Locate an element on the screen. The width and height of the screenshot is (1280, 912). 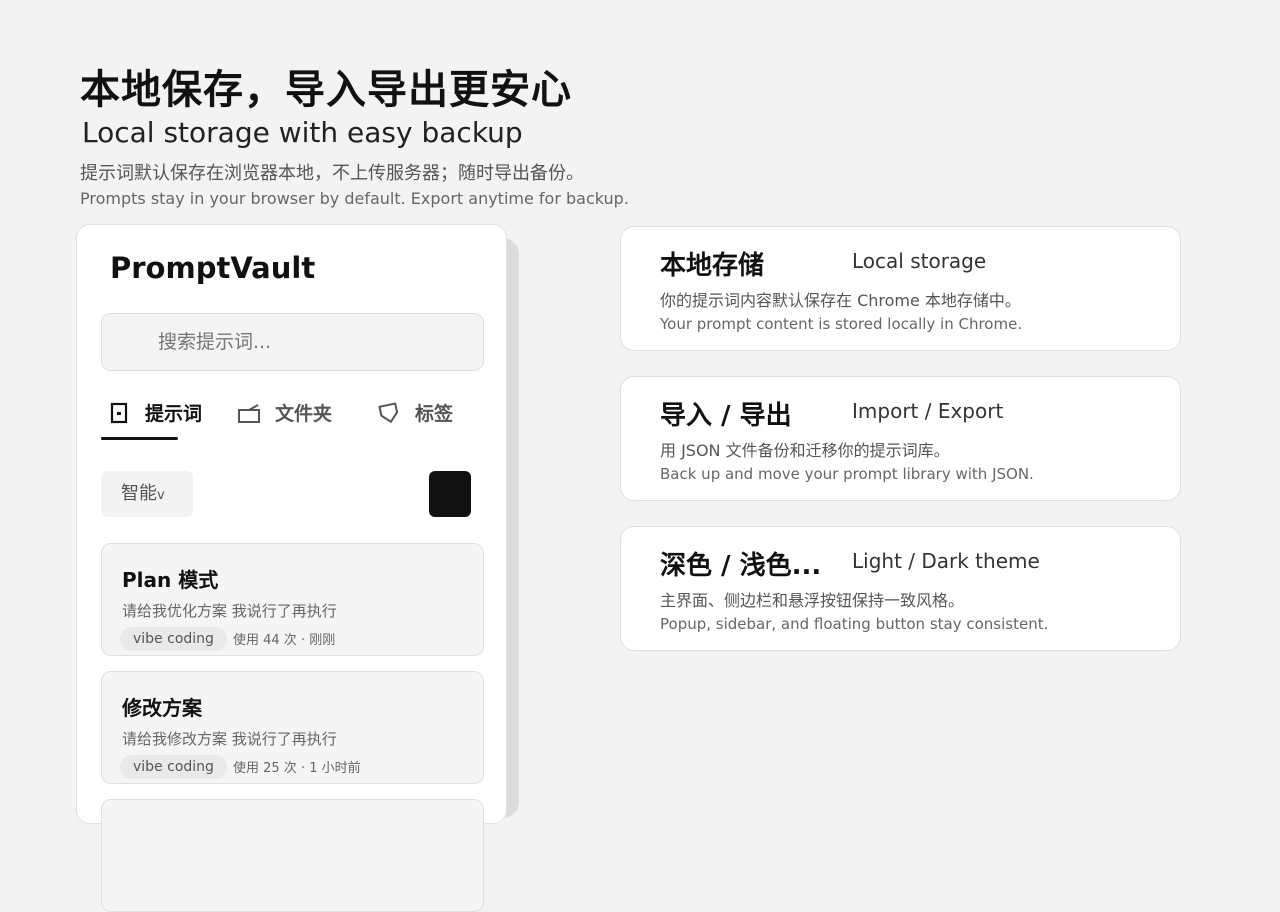
tag-icon is located at coordinates (389, 413).